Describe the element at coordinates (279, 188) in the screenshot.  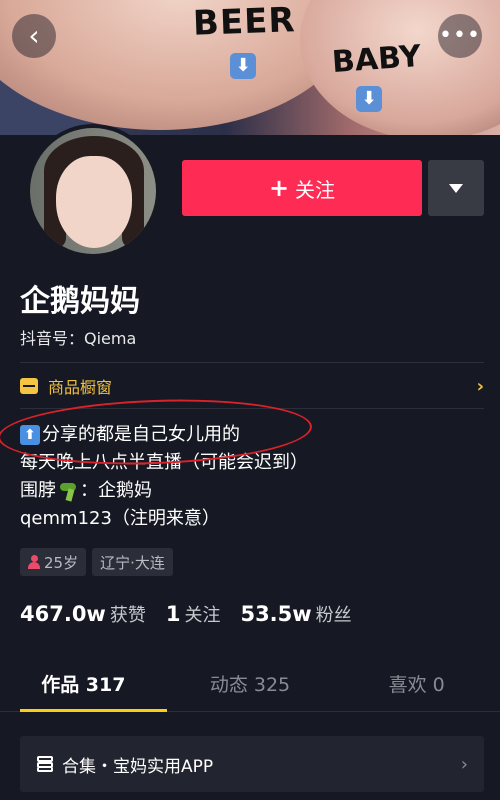
I see `plus-icon: +` at that location.